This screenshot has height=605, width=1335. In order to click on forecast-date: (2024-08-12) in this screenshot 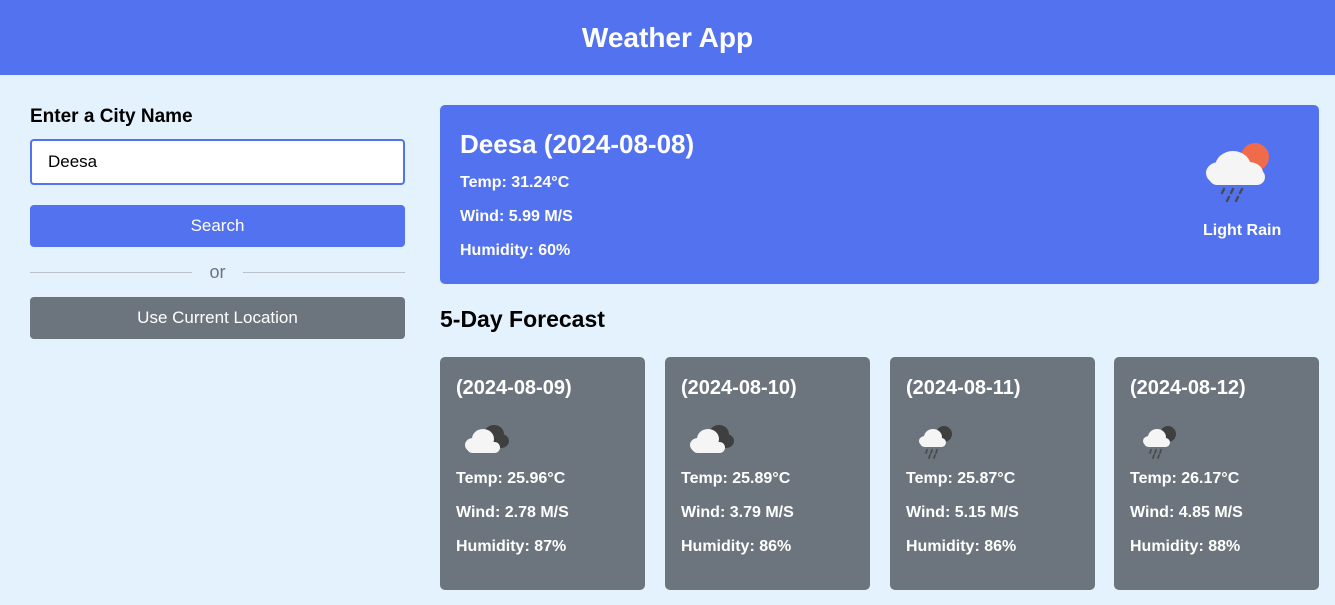, I will do `click(1188, 388)`.